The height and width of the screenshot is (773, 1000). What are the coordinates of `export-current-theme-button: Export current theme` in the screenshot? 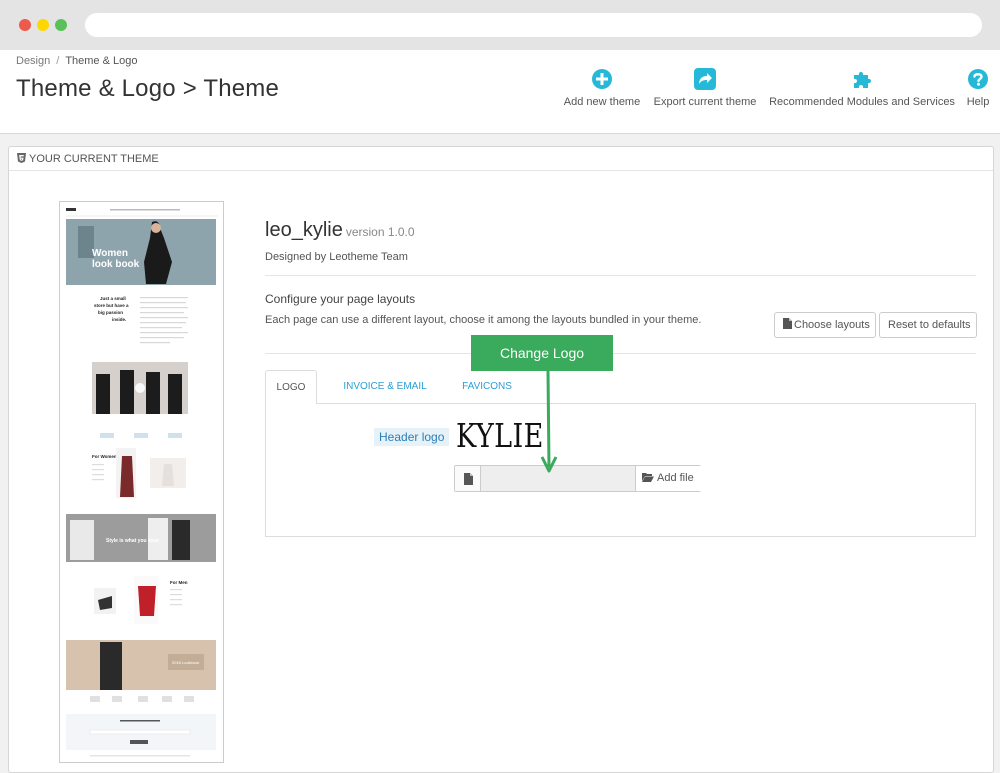 It's located at (705, 88).